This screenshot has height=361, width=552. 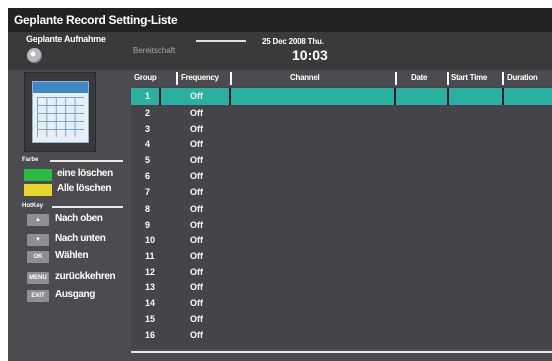 What do you see at coordinates (30, 160) in the screenshot?
I see `color-section-label: Farbe` at bounding box center [30, 160].